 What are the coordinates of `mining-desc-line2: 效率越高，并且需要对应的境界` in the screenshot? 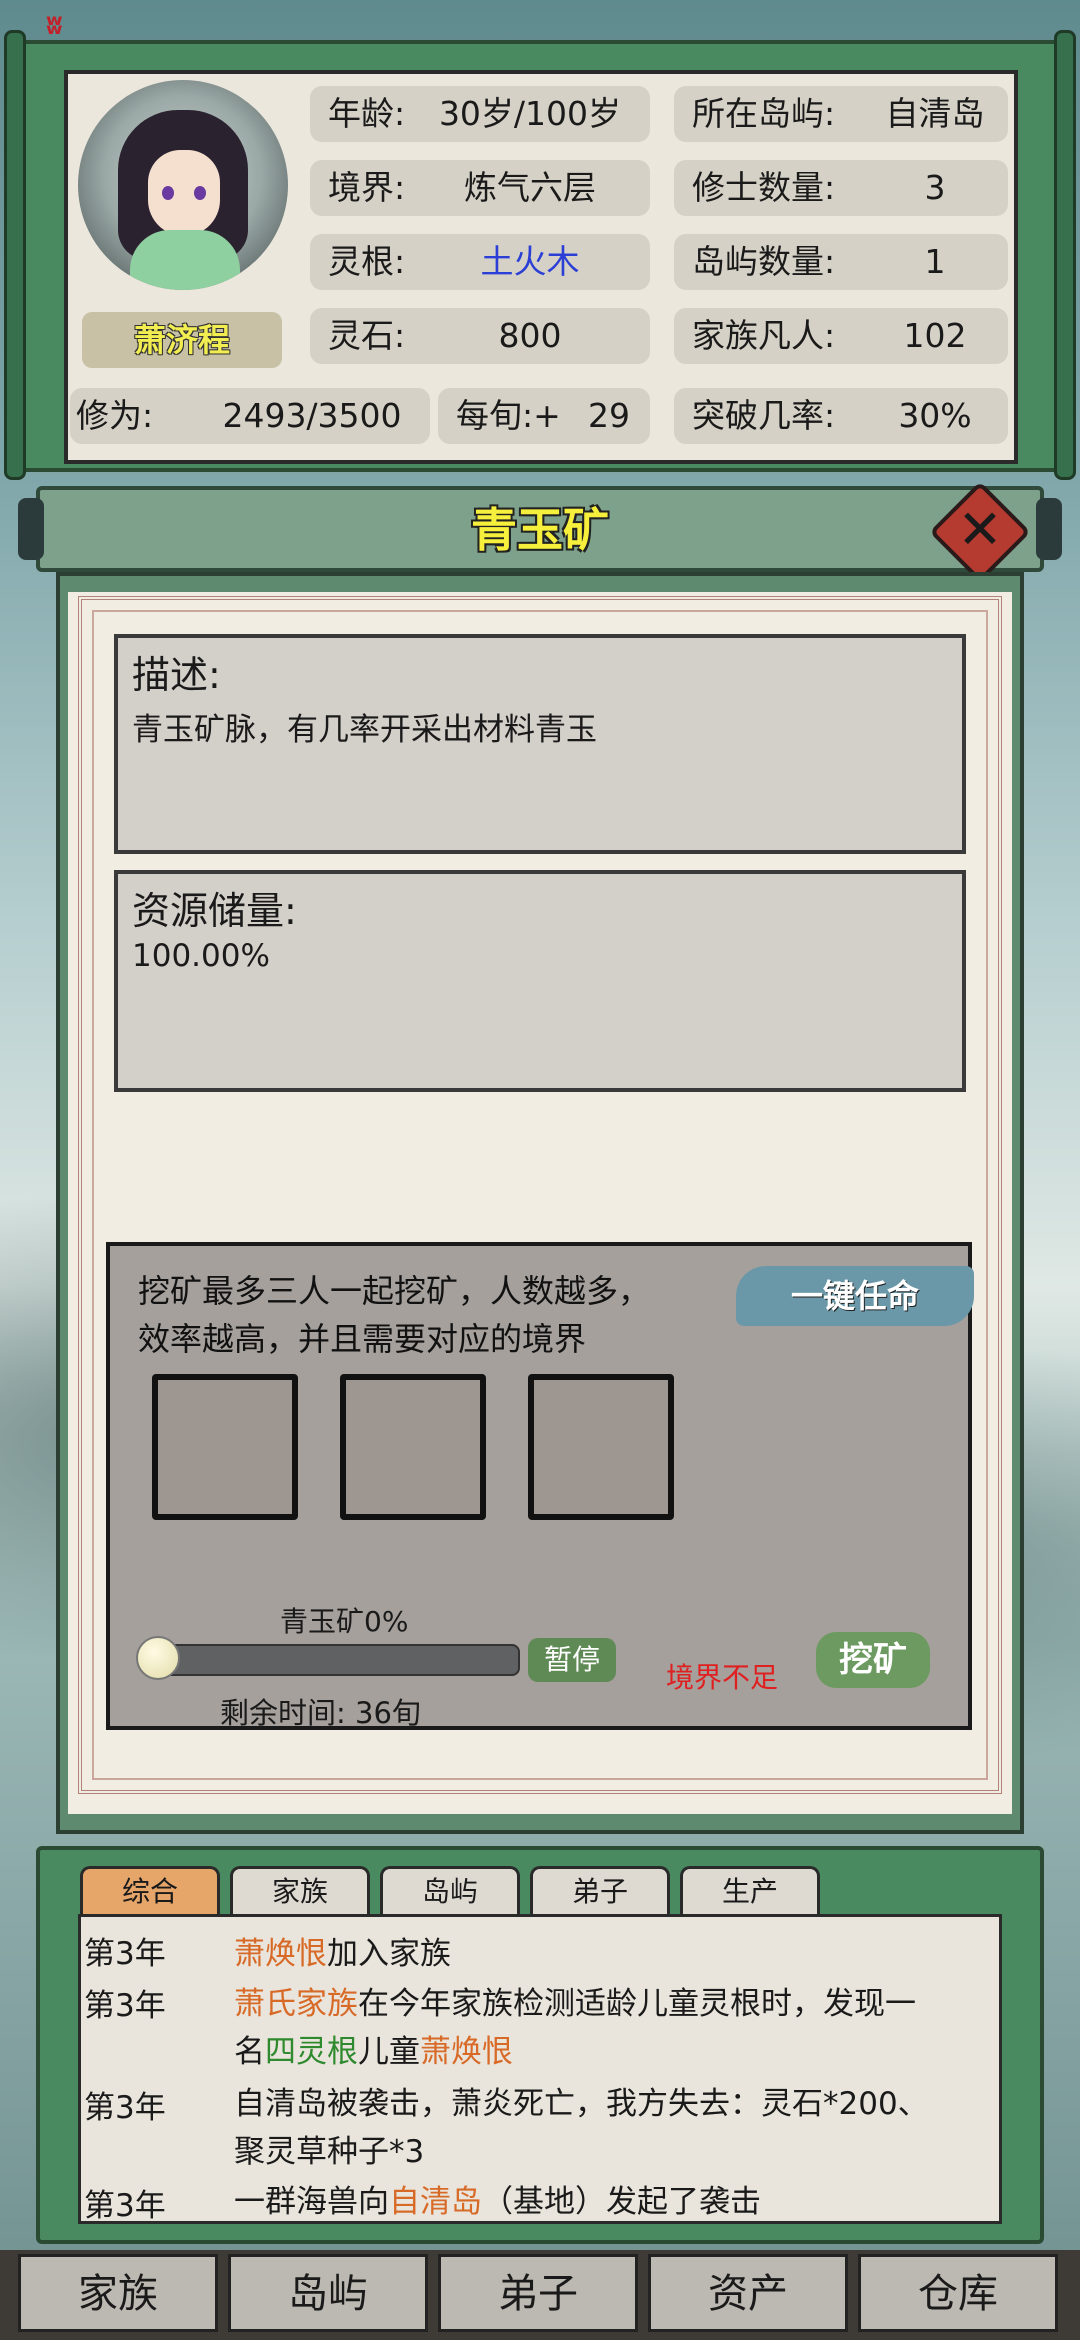 It's located at (362, 1339).